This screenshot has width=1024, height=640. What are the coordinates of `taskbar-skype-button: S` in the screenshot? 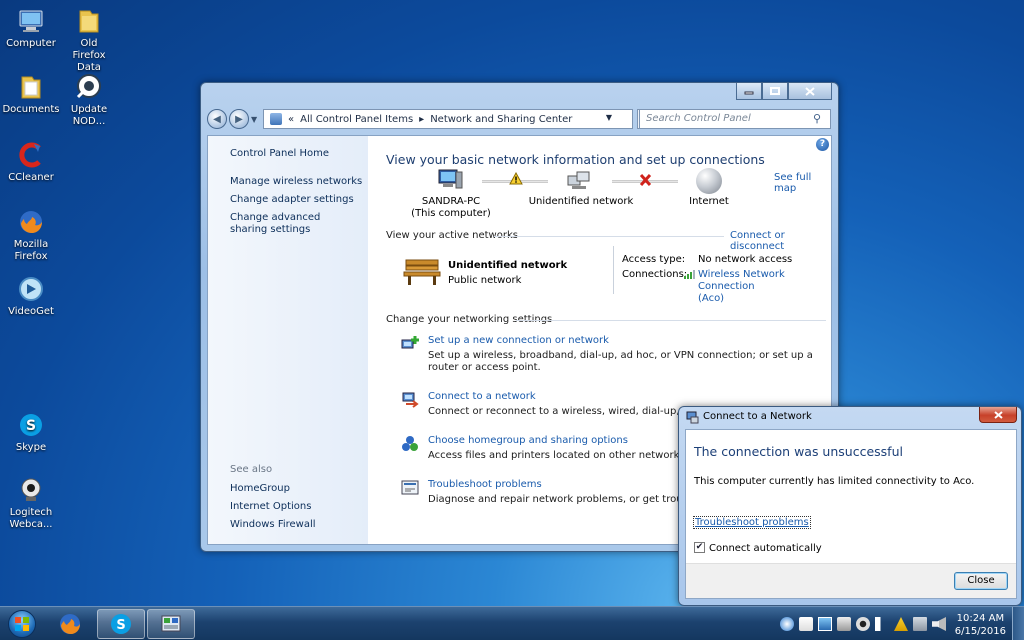 It's located at (121, 624).